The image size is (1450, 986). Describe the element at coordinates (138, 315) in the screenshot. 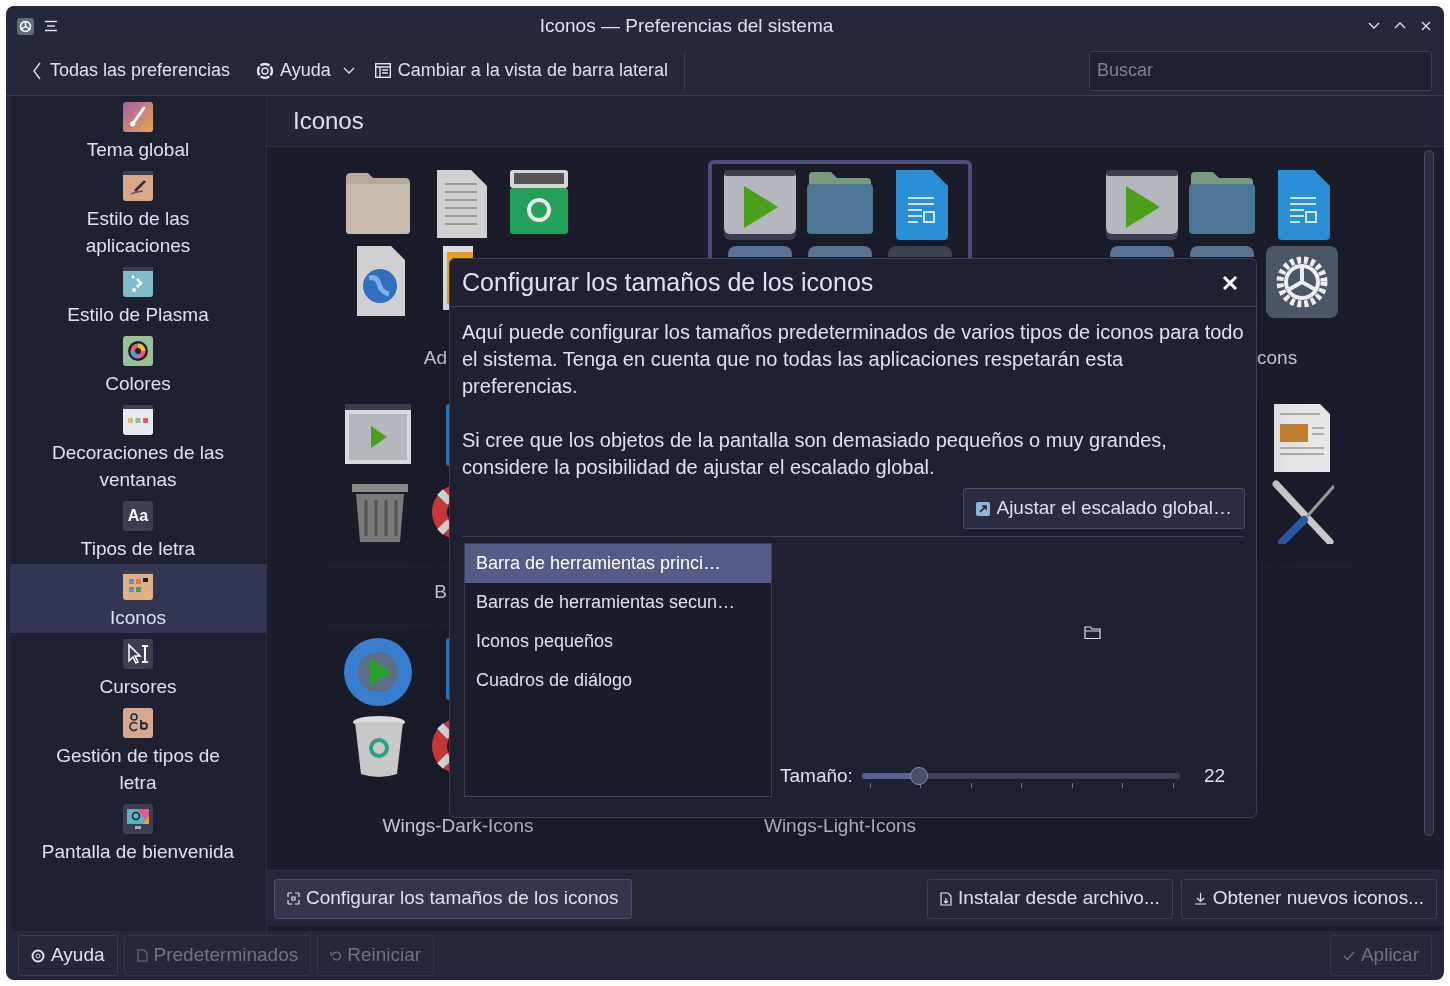

I see `sidebar-label: Estilo de Plasma` at that location.